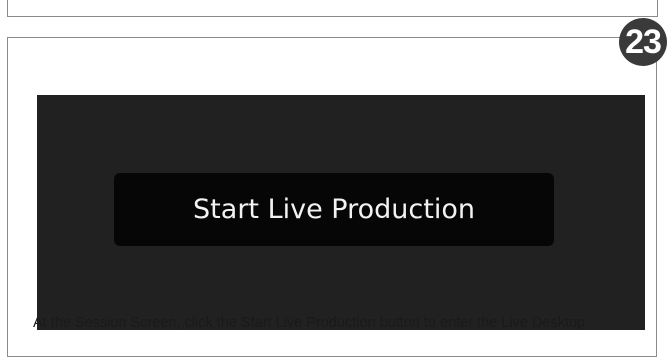  I want to click on previous-step-card, so click(332, 8).